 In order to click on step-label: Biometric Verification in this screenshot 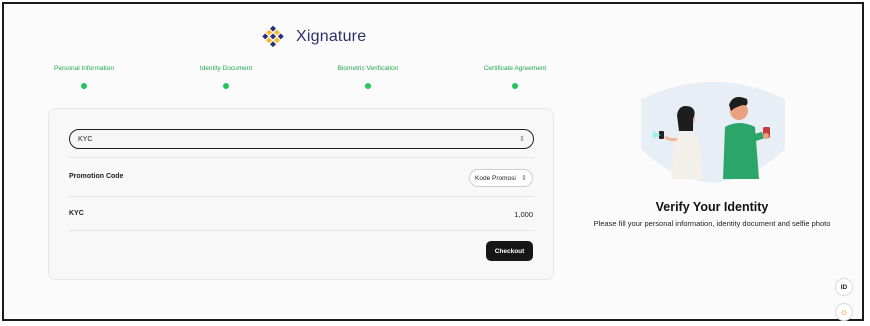, I will do `click(368, 68)`.